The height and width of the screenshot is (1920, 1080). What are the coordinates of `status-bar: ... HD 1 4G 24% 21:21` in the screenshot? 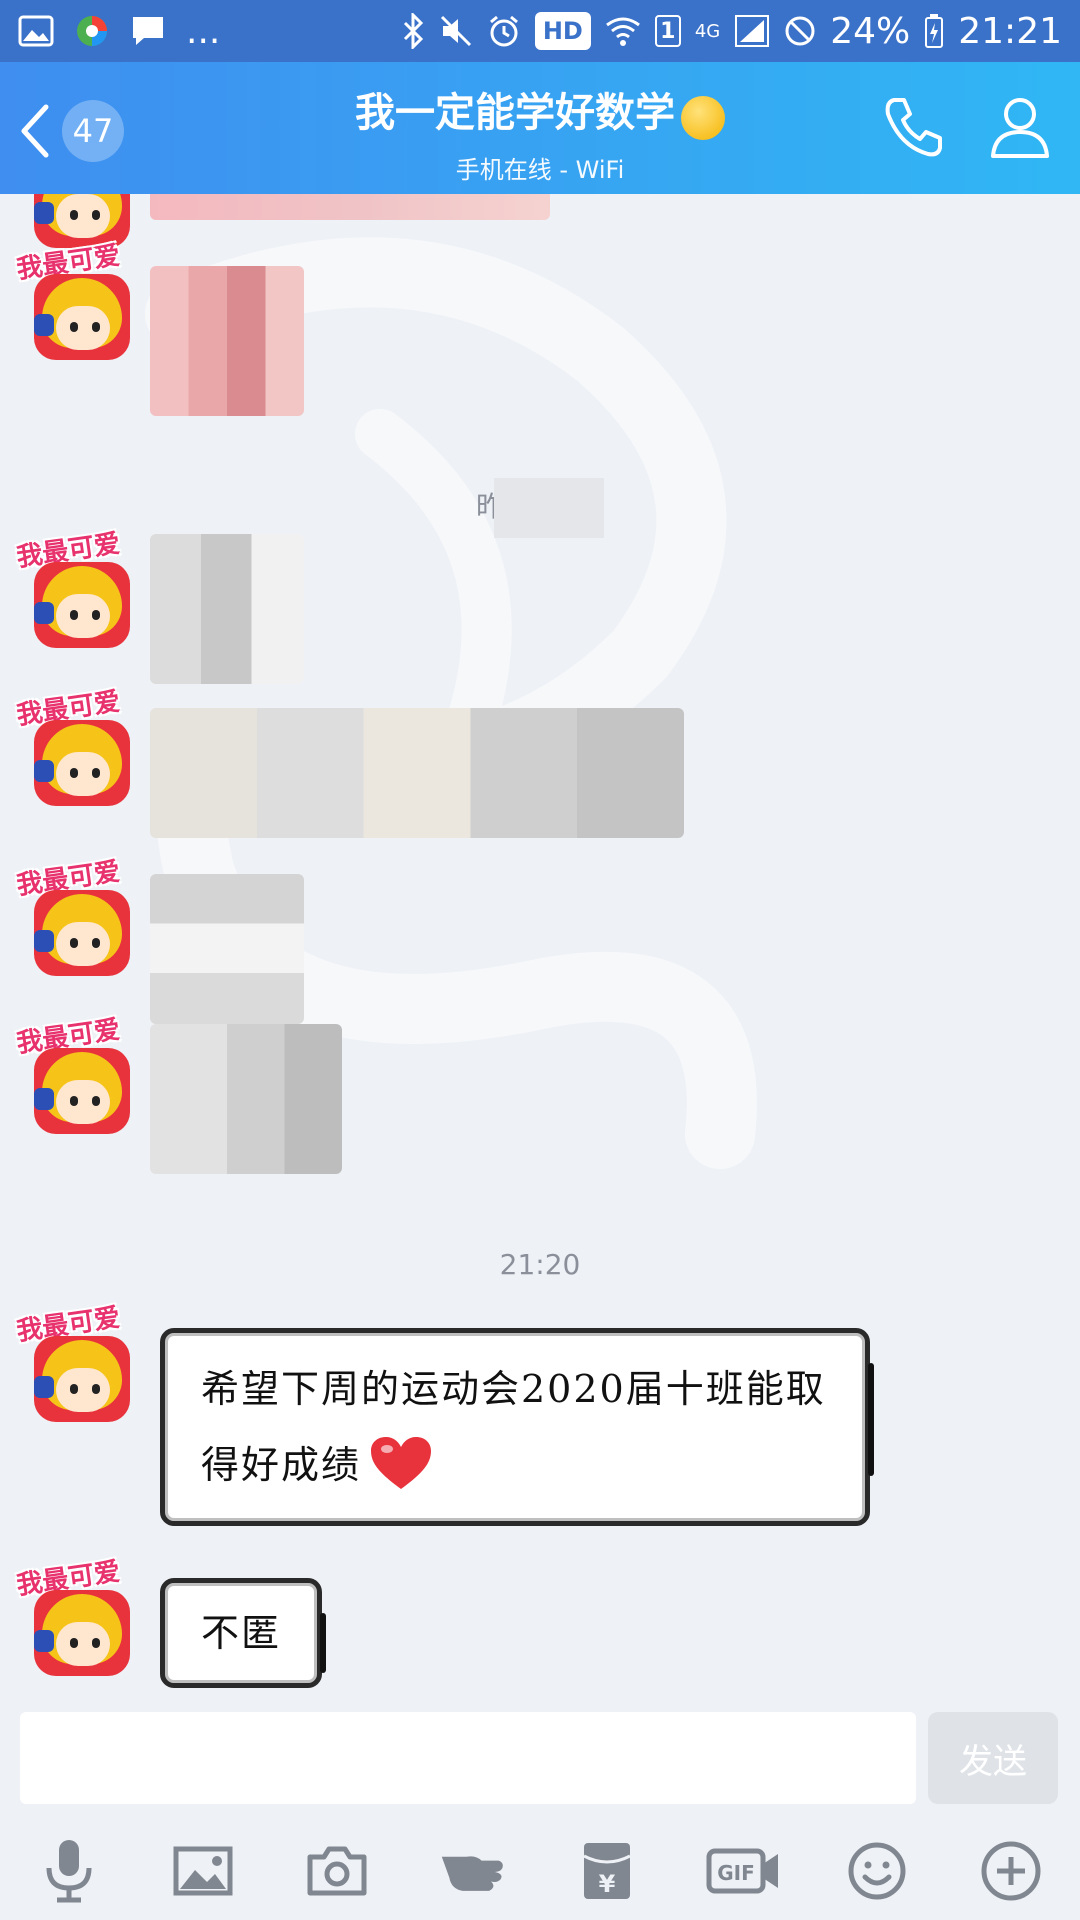 It's located at (540, 31).